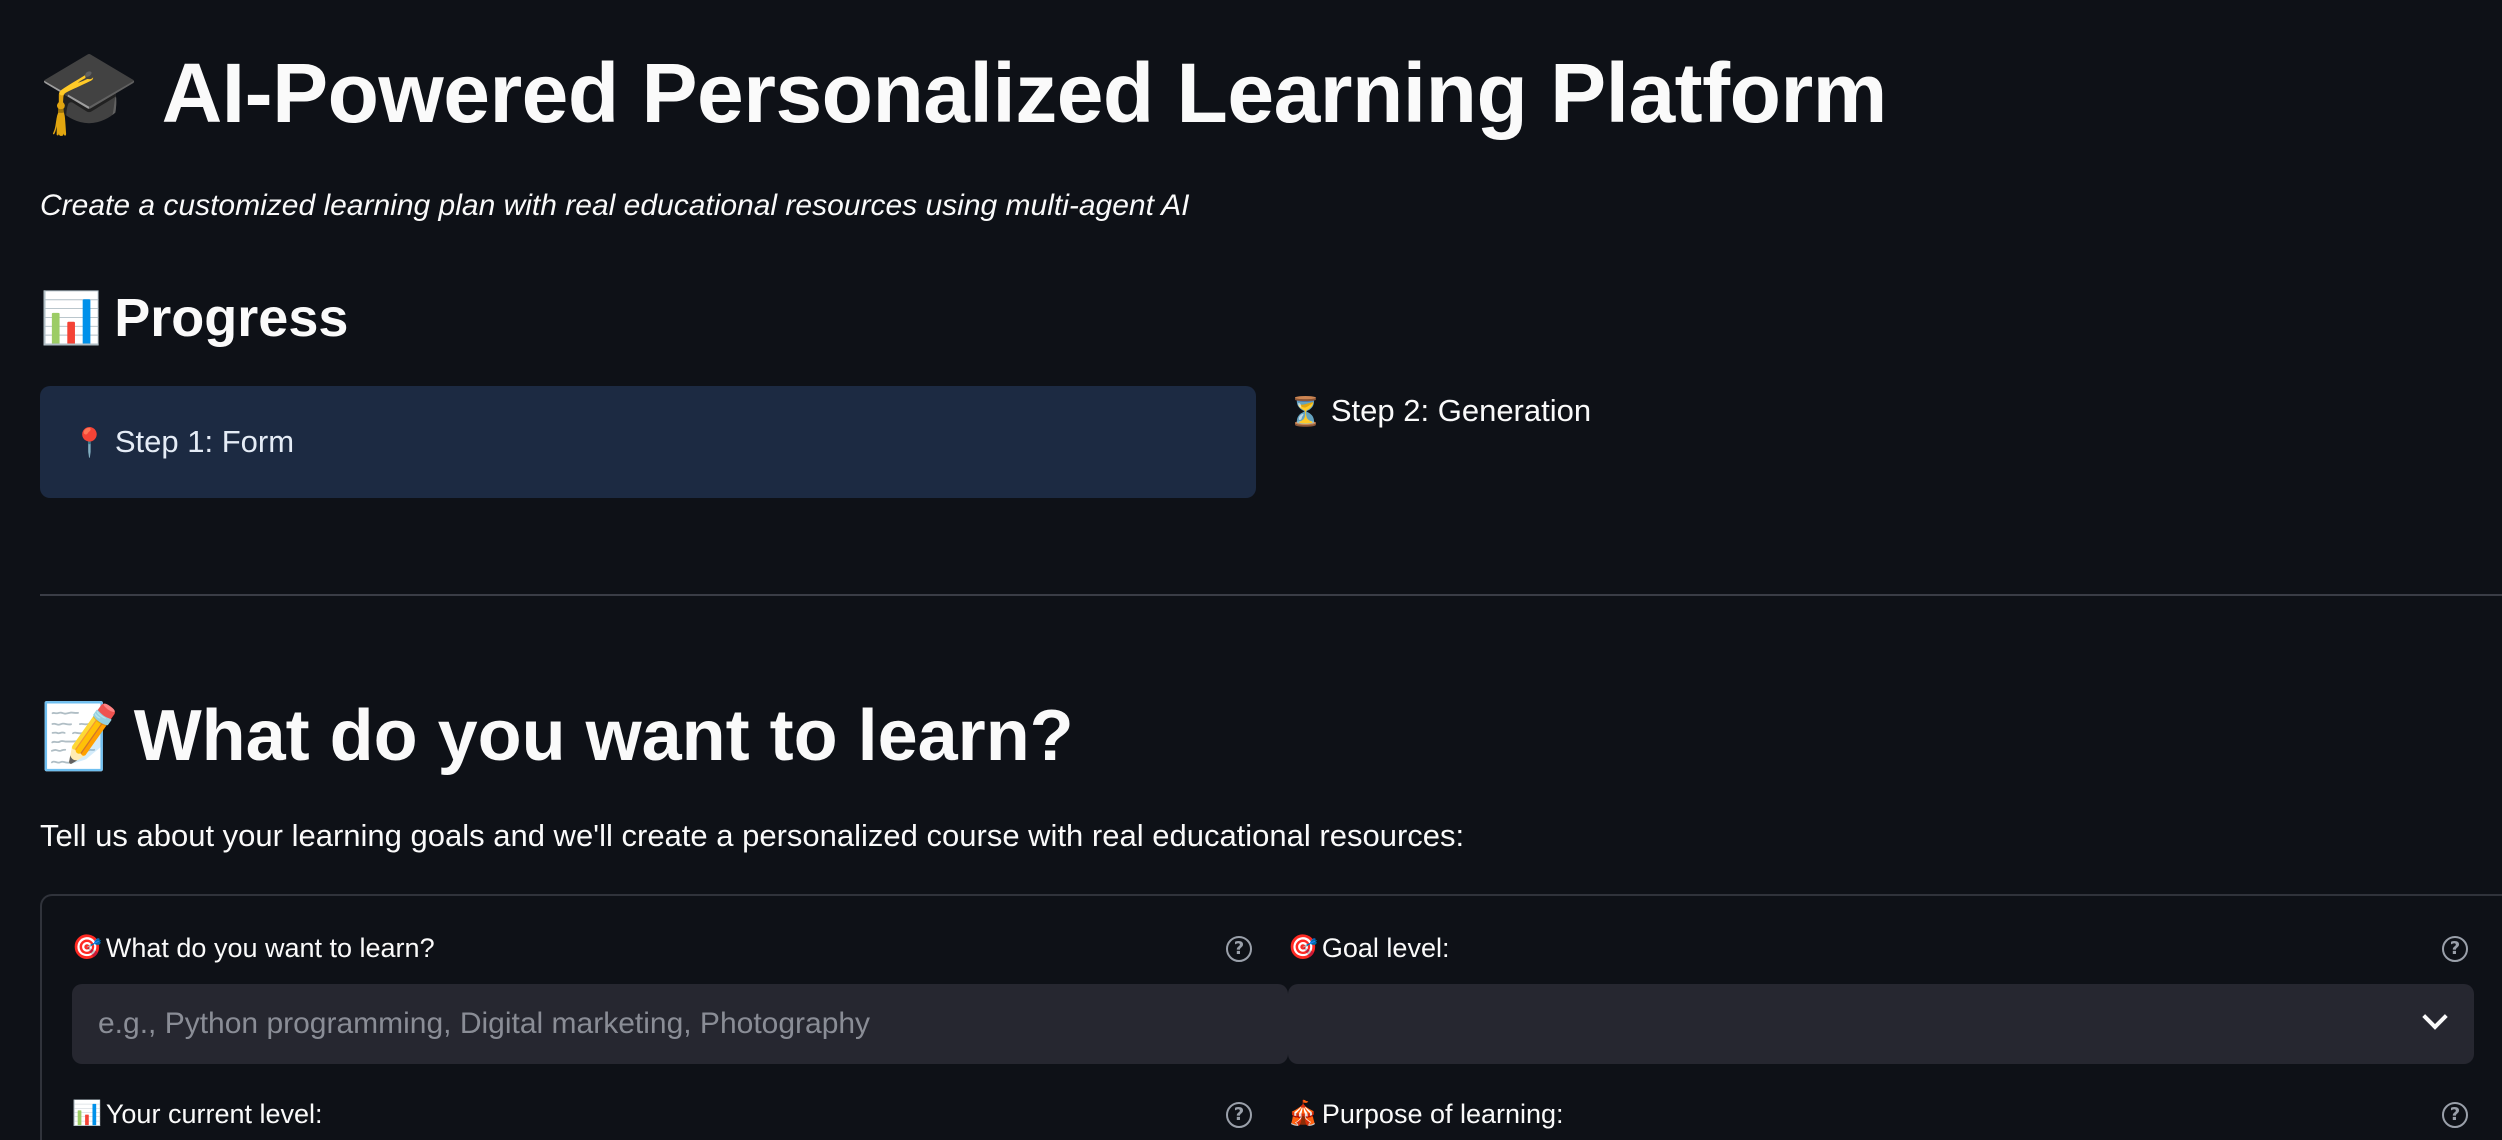 The image size is (2502, 1140). What do you see at coordinates (680, 1024) in the screenshot?
I see `topic-input` at bounding box center [680, 1024].